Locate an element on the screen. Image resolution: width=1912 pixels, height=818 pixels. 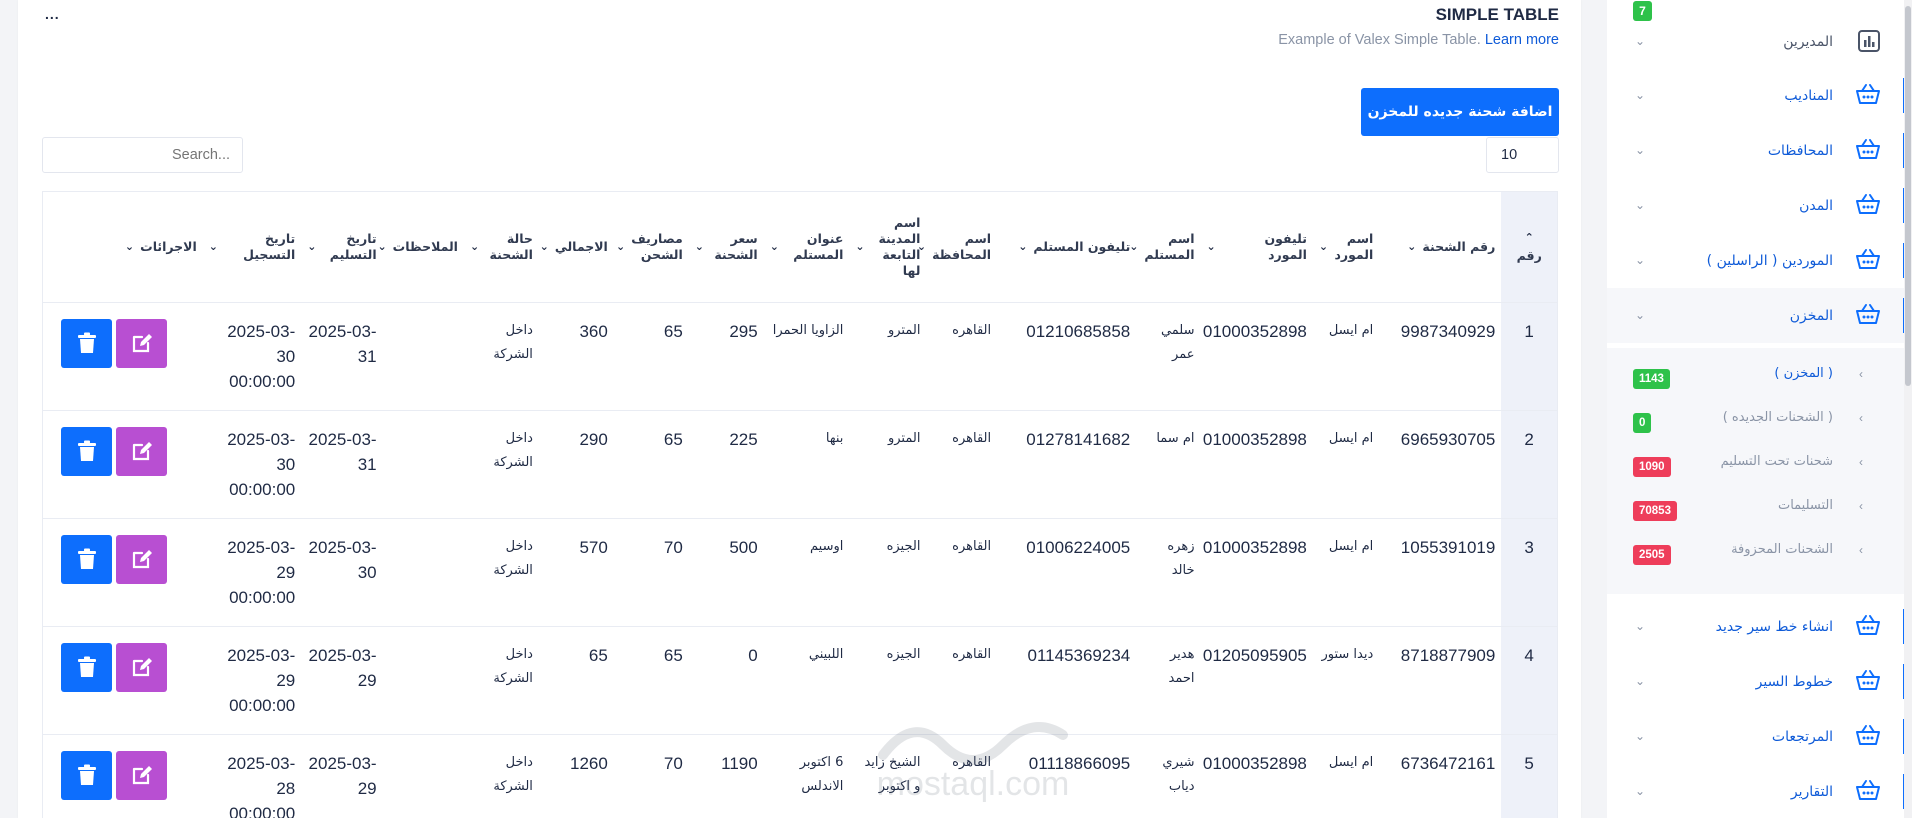
sidebar-subitem: 2505 الشحنات المحزوفة ‹ is located at coordinates (1757, 552).